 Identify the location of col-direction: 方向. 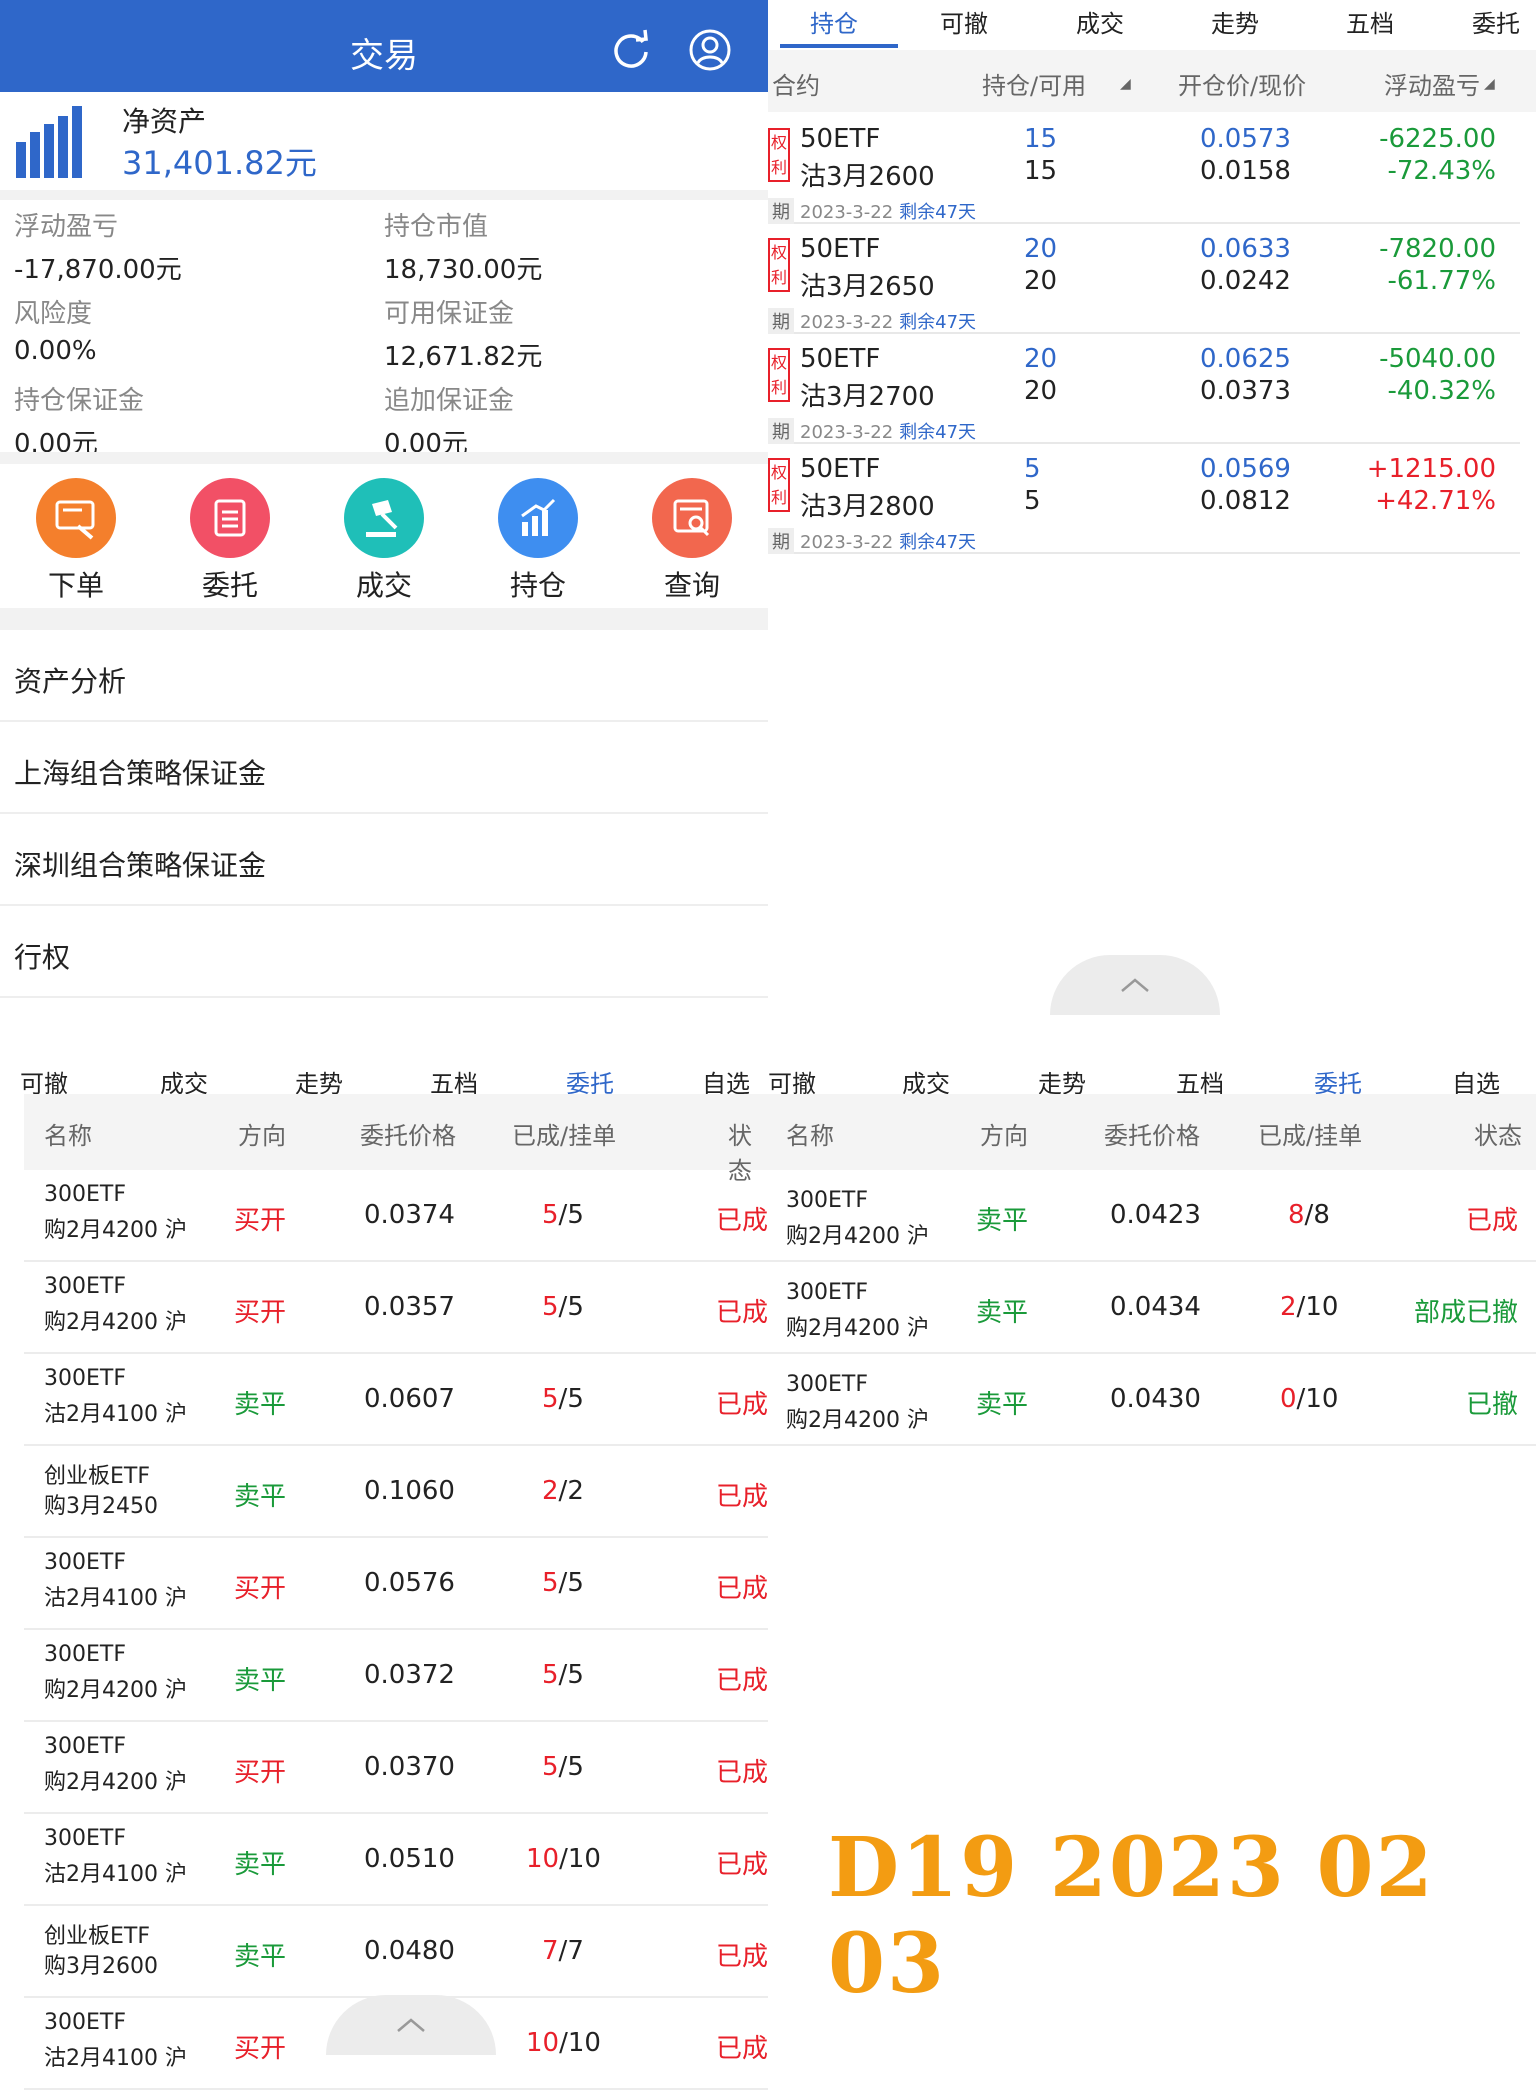
(1004, 1136).